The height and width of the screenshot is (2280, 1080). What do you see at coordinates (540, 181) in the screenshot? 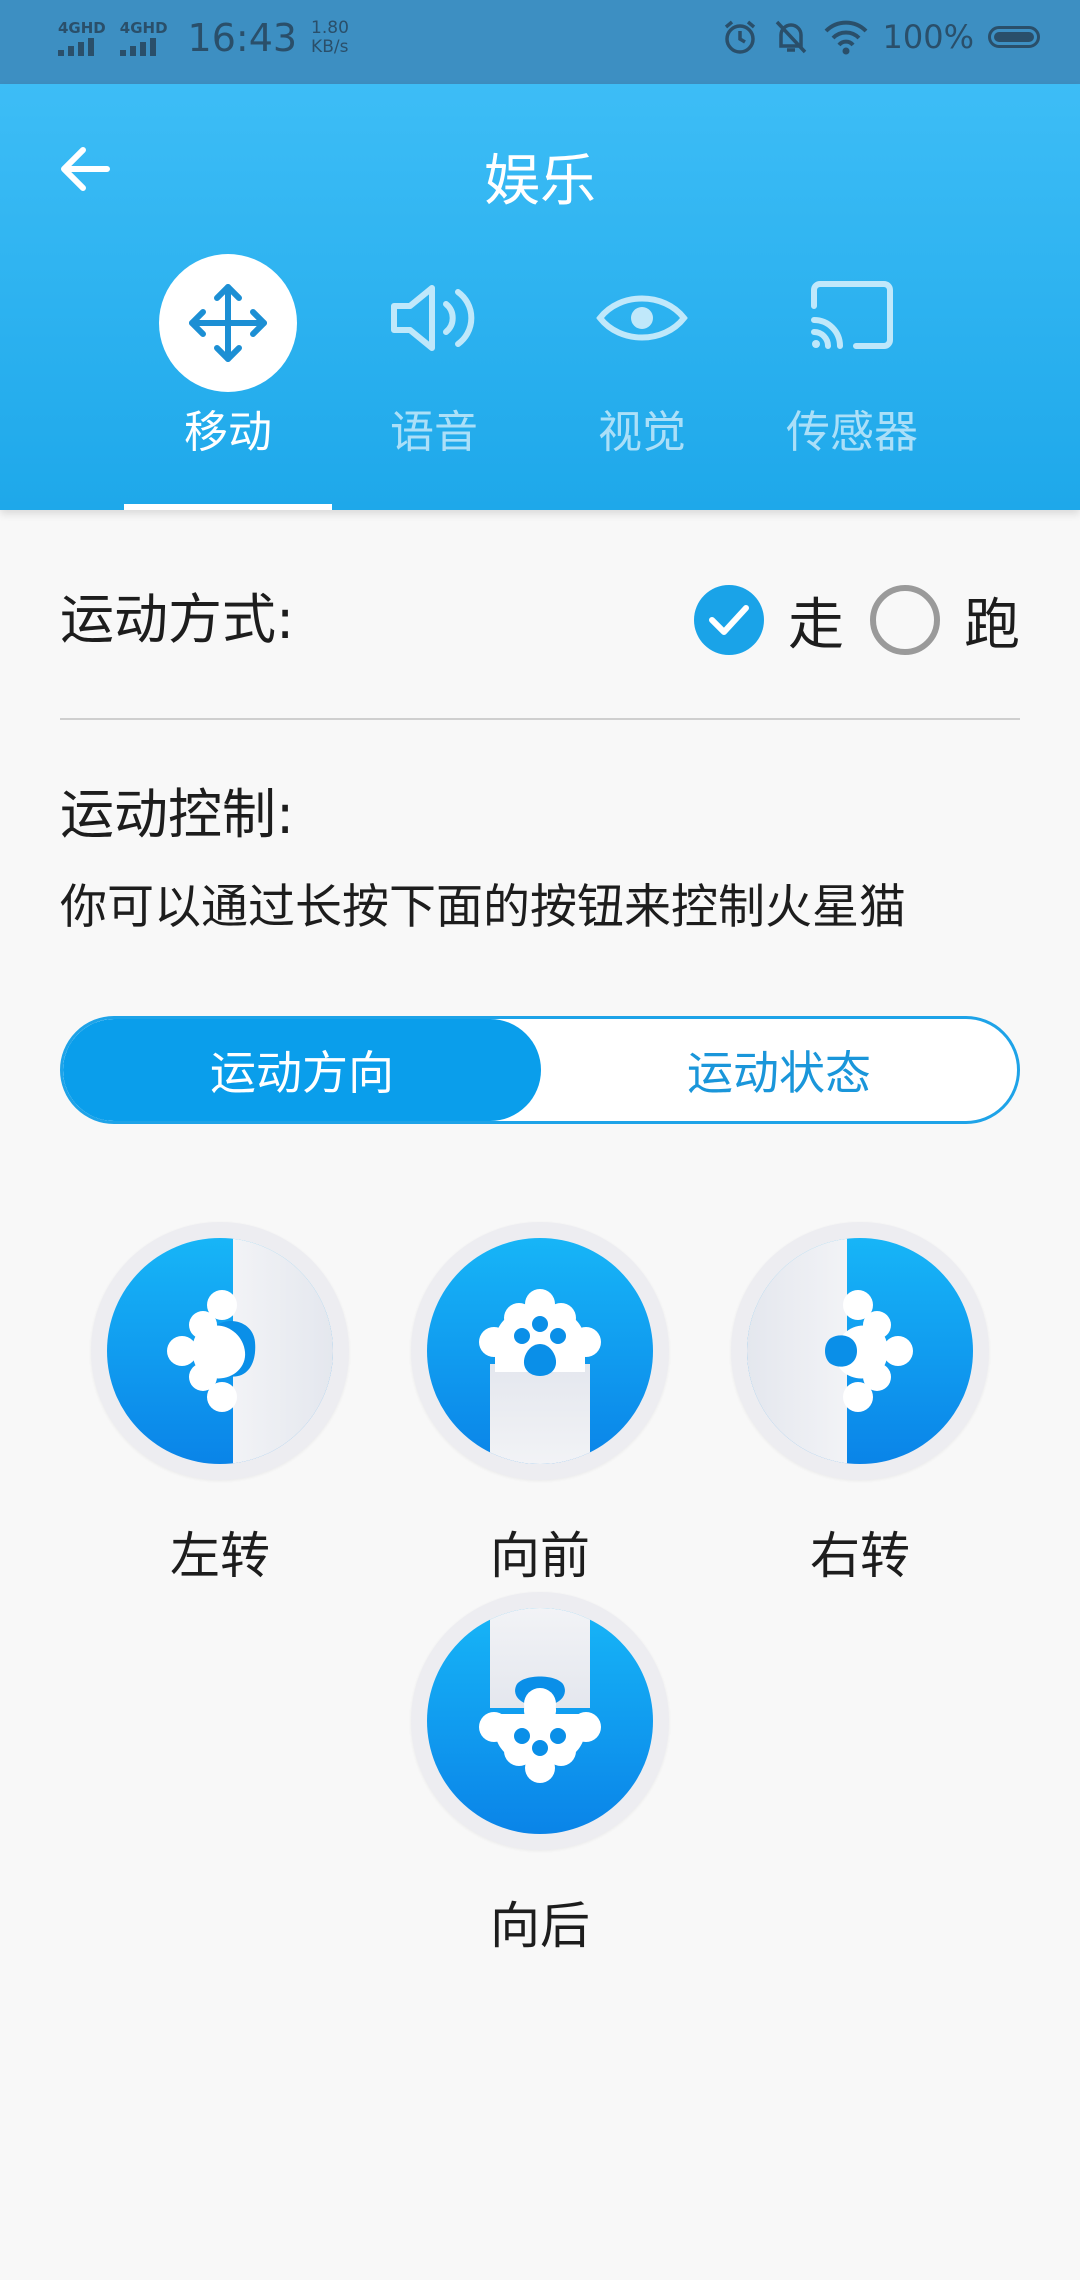
I see `page-title: 娱乐` at bounding box center [540, 181].